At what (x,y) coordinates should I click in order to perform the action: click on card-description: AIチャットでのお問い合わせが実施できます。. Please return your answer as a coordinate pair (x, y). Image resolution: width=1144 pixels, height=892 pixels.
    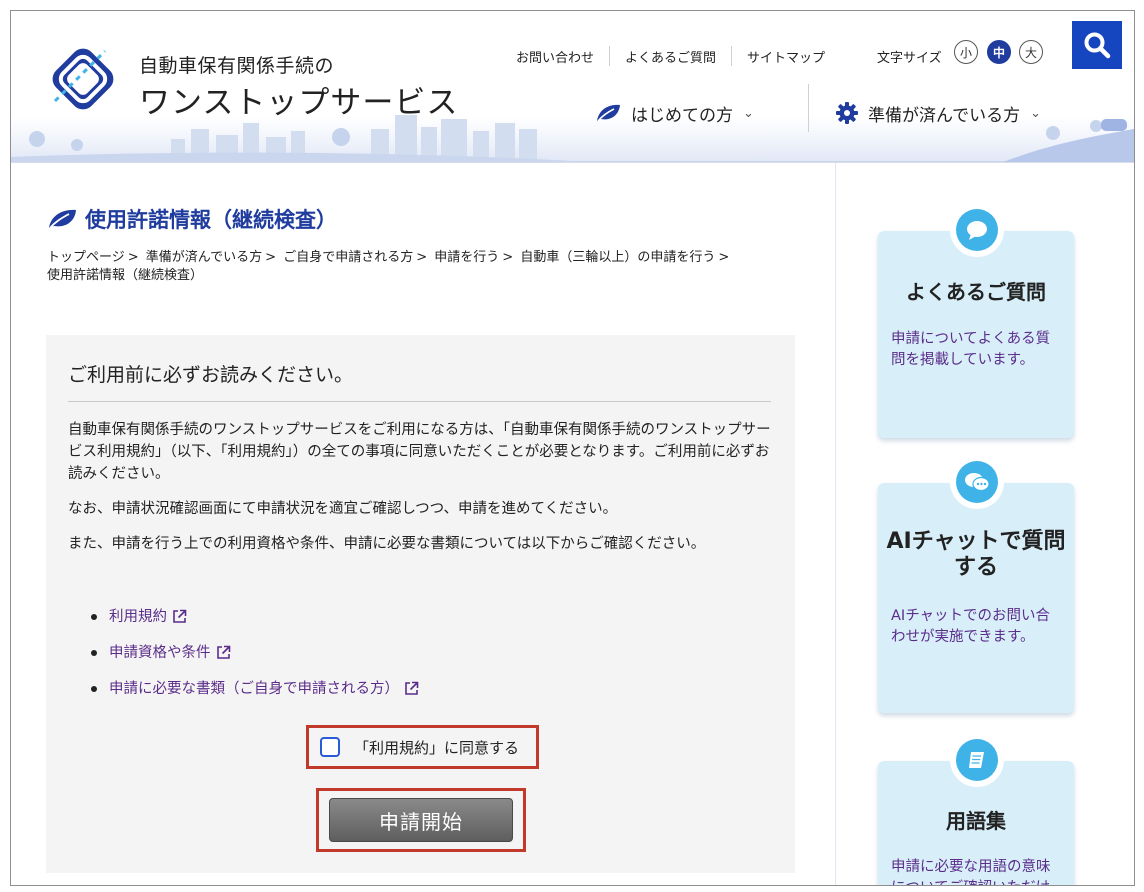
    Looking at the image, I should click on (971, 626).